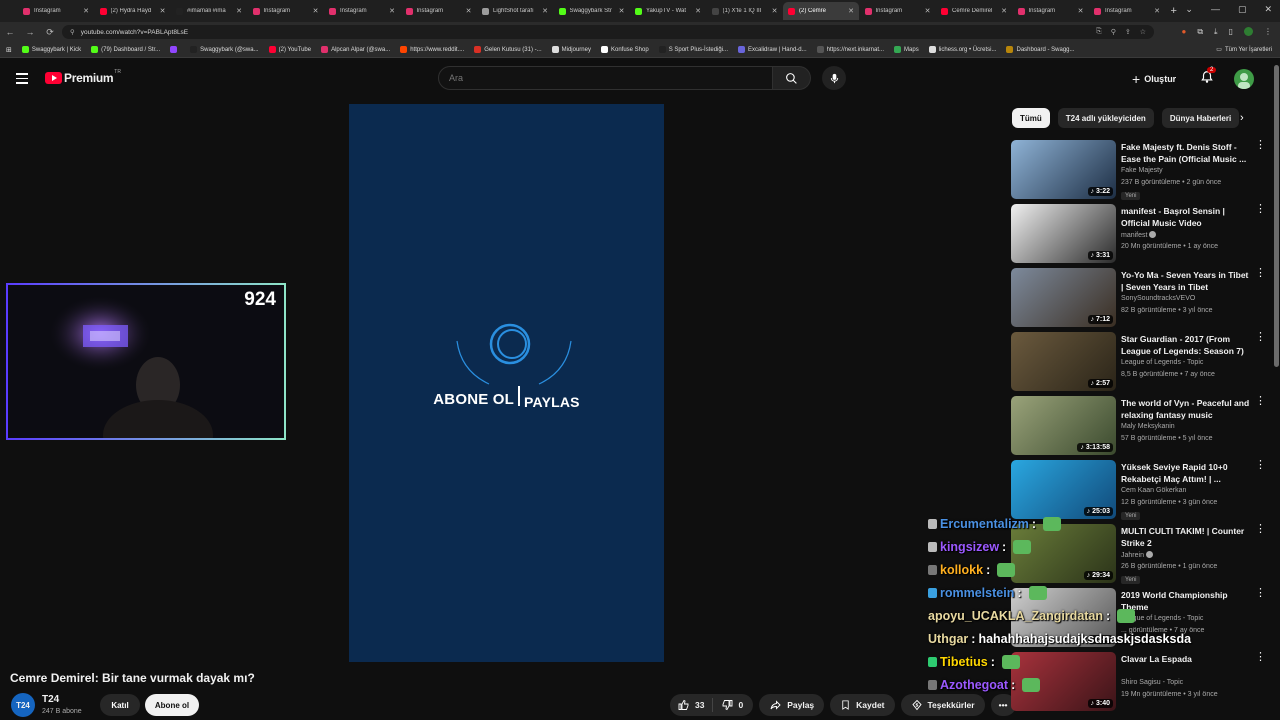  I want to click on bookmark-item: (2) YouTube, so click(289, 49).